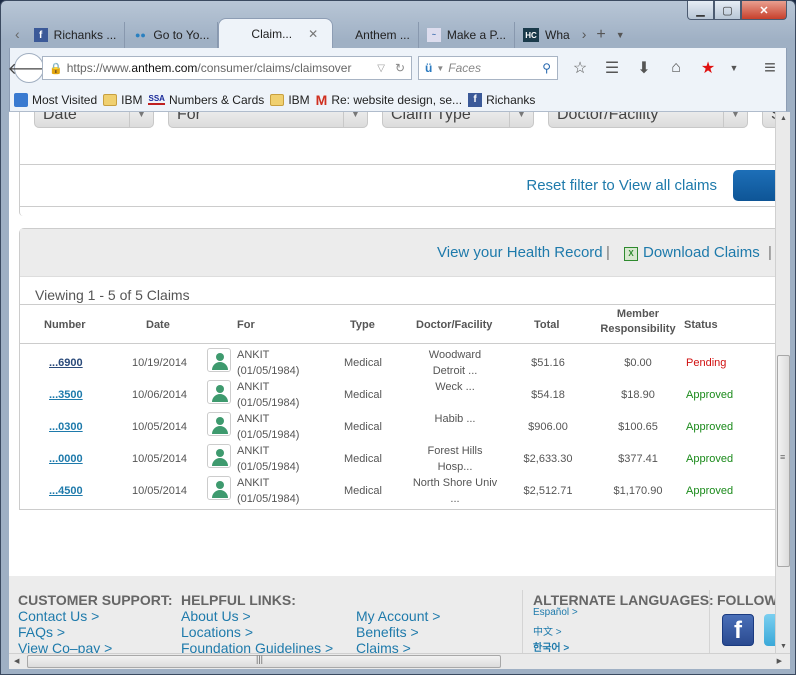 The width and height of the screenshot is (796, 675). Describe the element at coordinates (264, 661) in the screenshot. I see `horizontal-scroll-thumb: |||` at that location.